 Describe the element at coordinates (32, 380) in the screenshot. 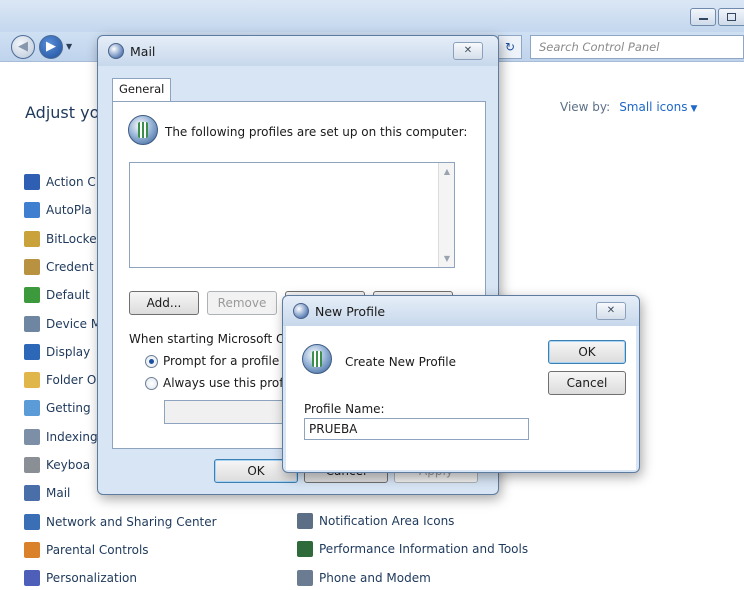

I see `folder-options-icon` at that location.